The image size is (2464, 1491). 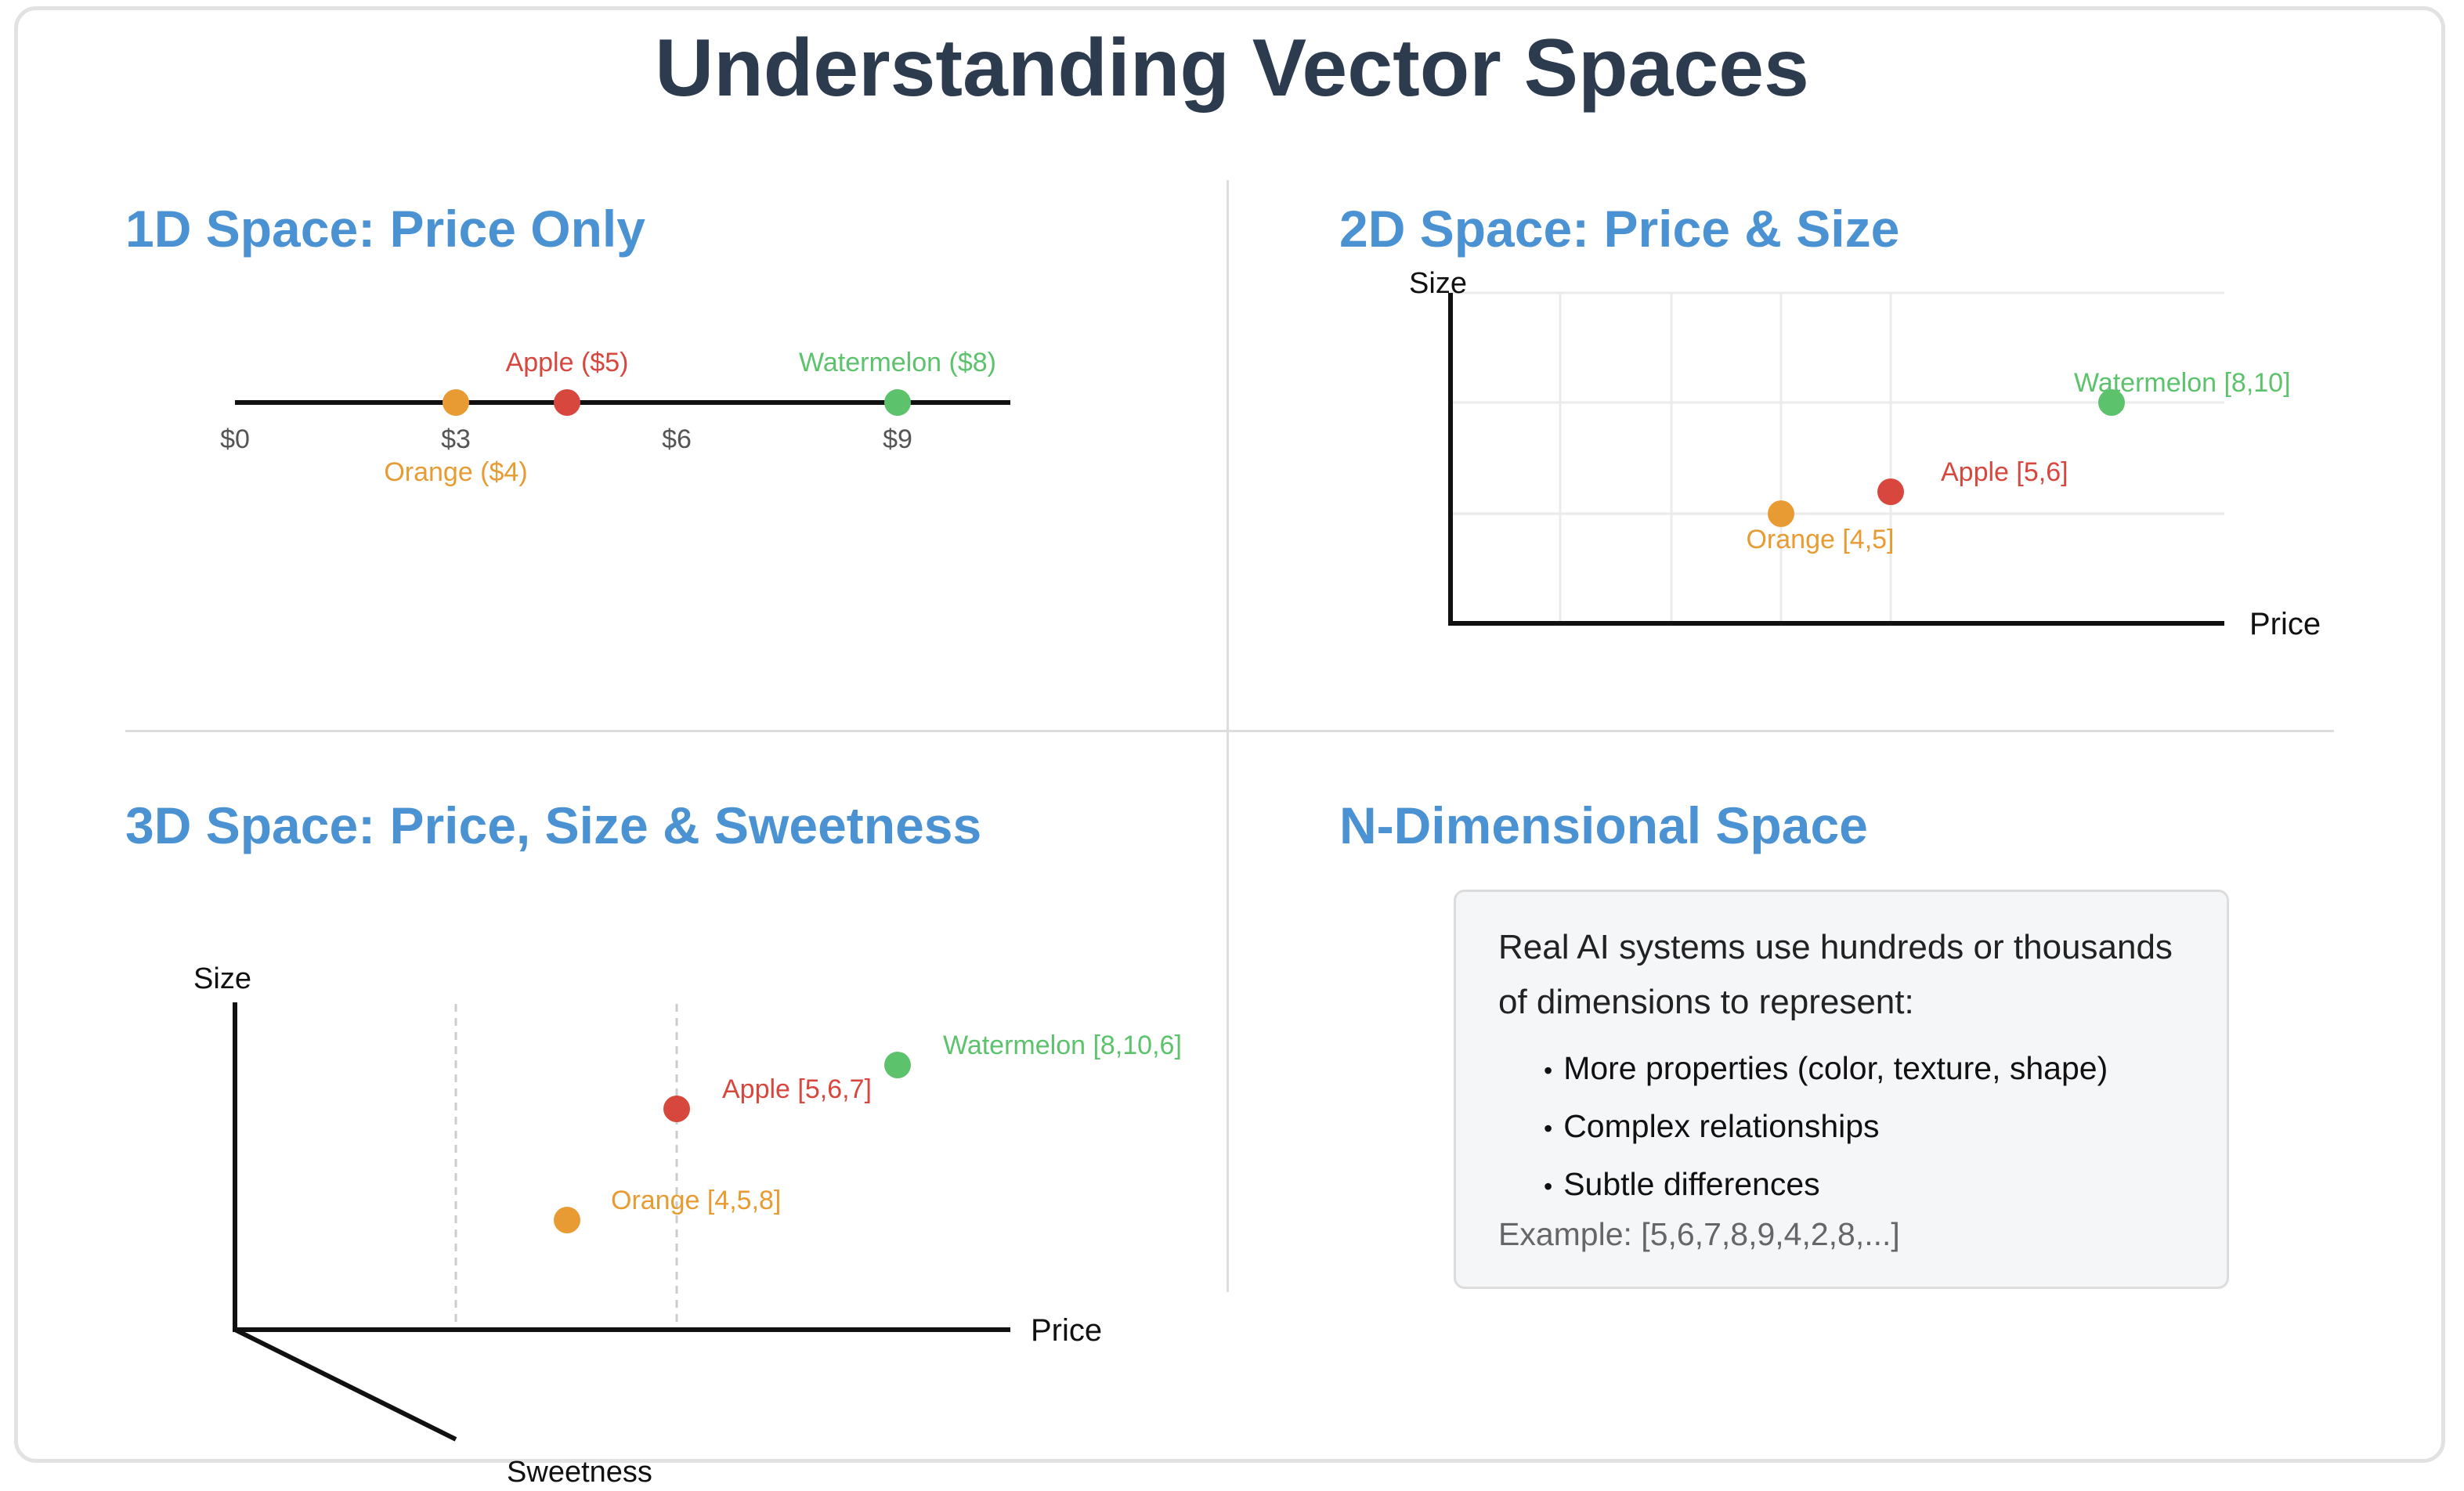 What do you see at coordinates (222, 978) in the screenshot?
I see `size-axis-label: Size` at bounding box center [222, 978].